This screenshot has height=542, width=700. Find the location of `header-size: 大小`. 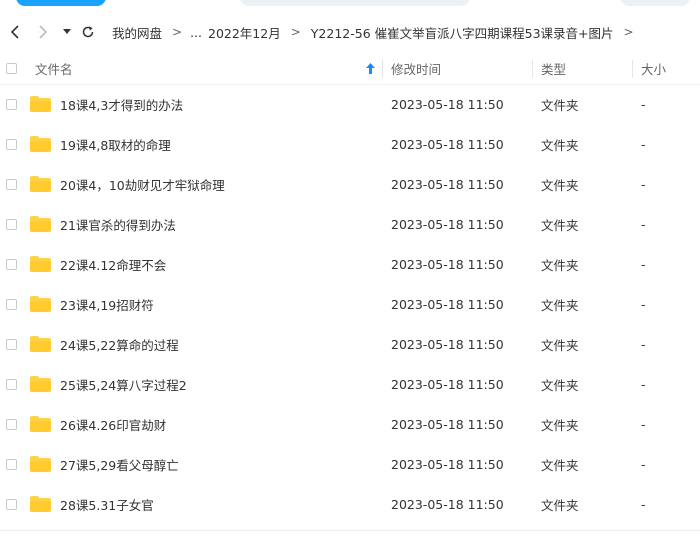

header-size: 大小 is located at coordinates (653, 68).